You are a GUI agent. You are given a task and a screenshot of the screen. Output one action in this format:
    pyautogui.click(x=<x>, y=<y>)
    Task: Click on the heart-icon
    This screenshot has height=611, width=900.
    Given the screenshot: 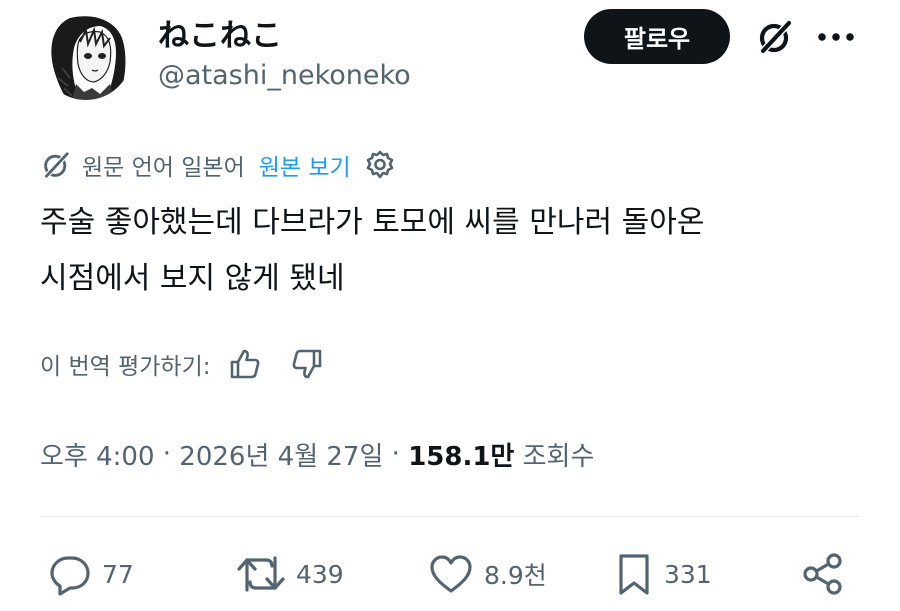 What is the action you would take?
    pyautogui.click(x=451, y=574)
    